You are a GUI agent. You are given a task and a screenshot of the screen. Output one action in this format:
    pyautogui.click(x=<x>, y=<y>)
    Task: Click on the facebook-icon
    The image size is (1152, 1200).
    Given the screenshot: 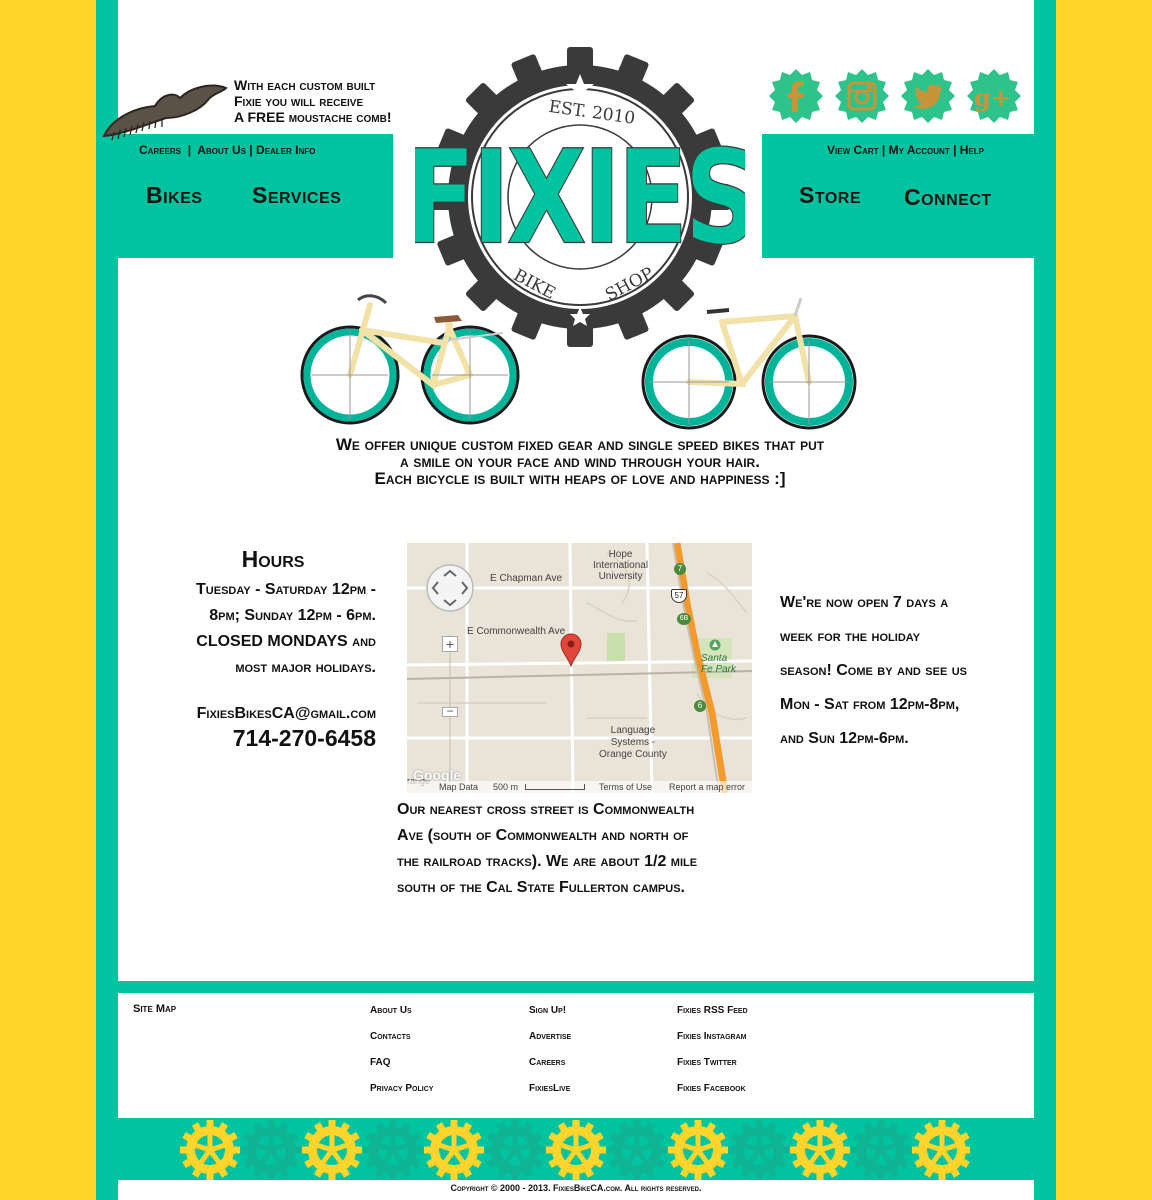 What is the action you would take?
    pyautogui.click(x=796, y=96)
    